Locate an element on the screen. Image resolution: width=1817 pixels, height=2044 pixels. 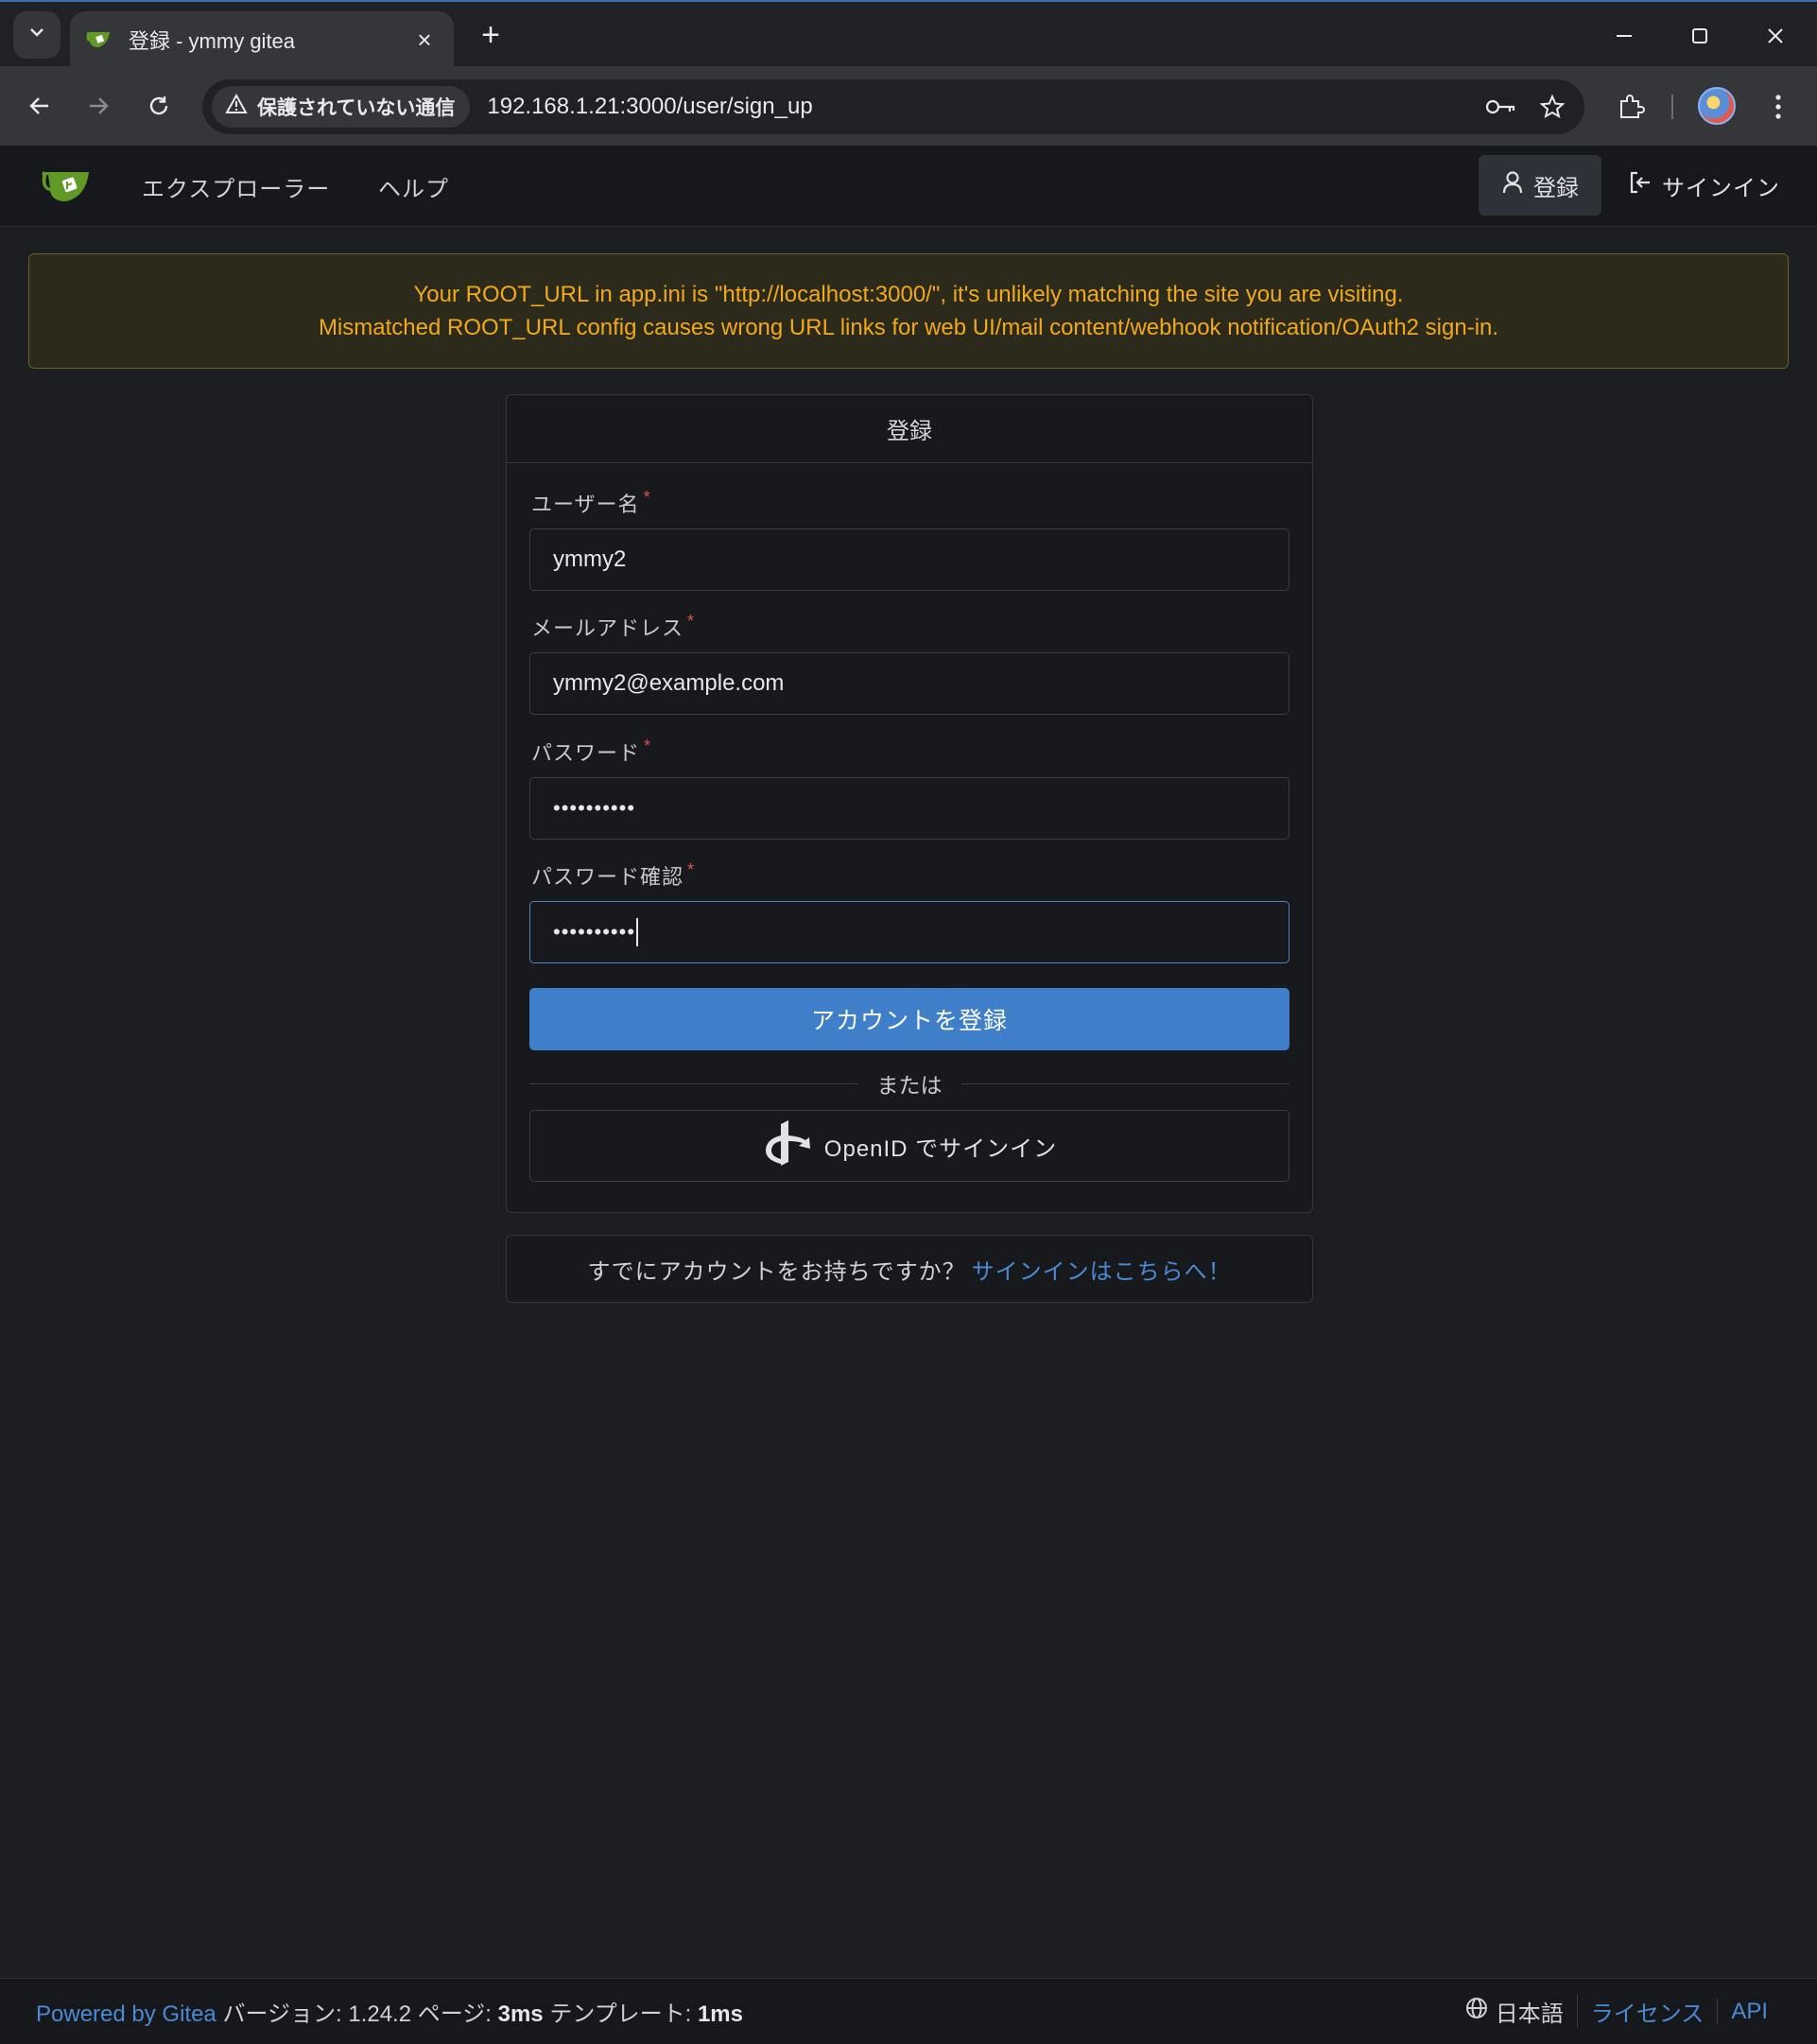
nav-help-link: ヘルプ is located at coordinates (413, 186).